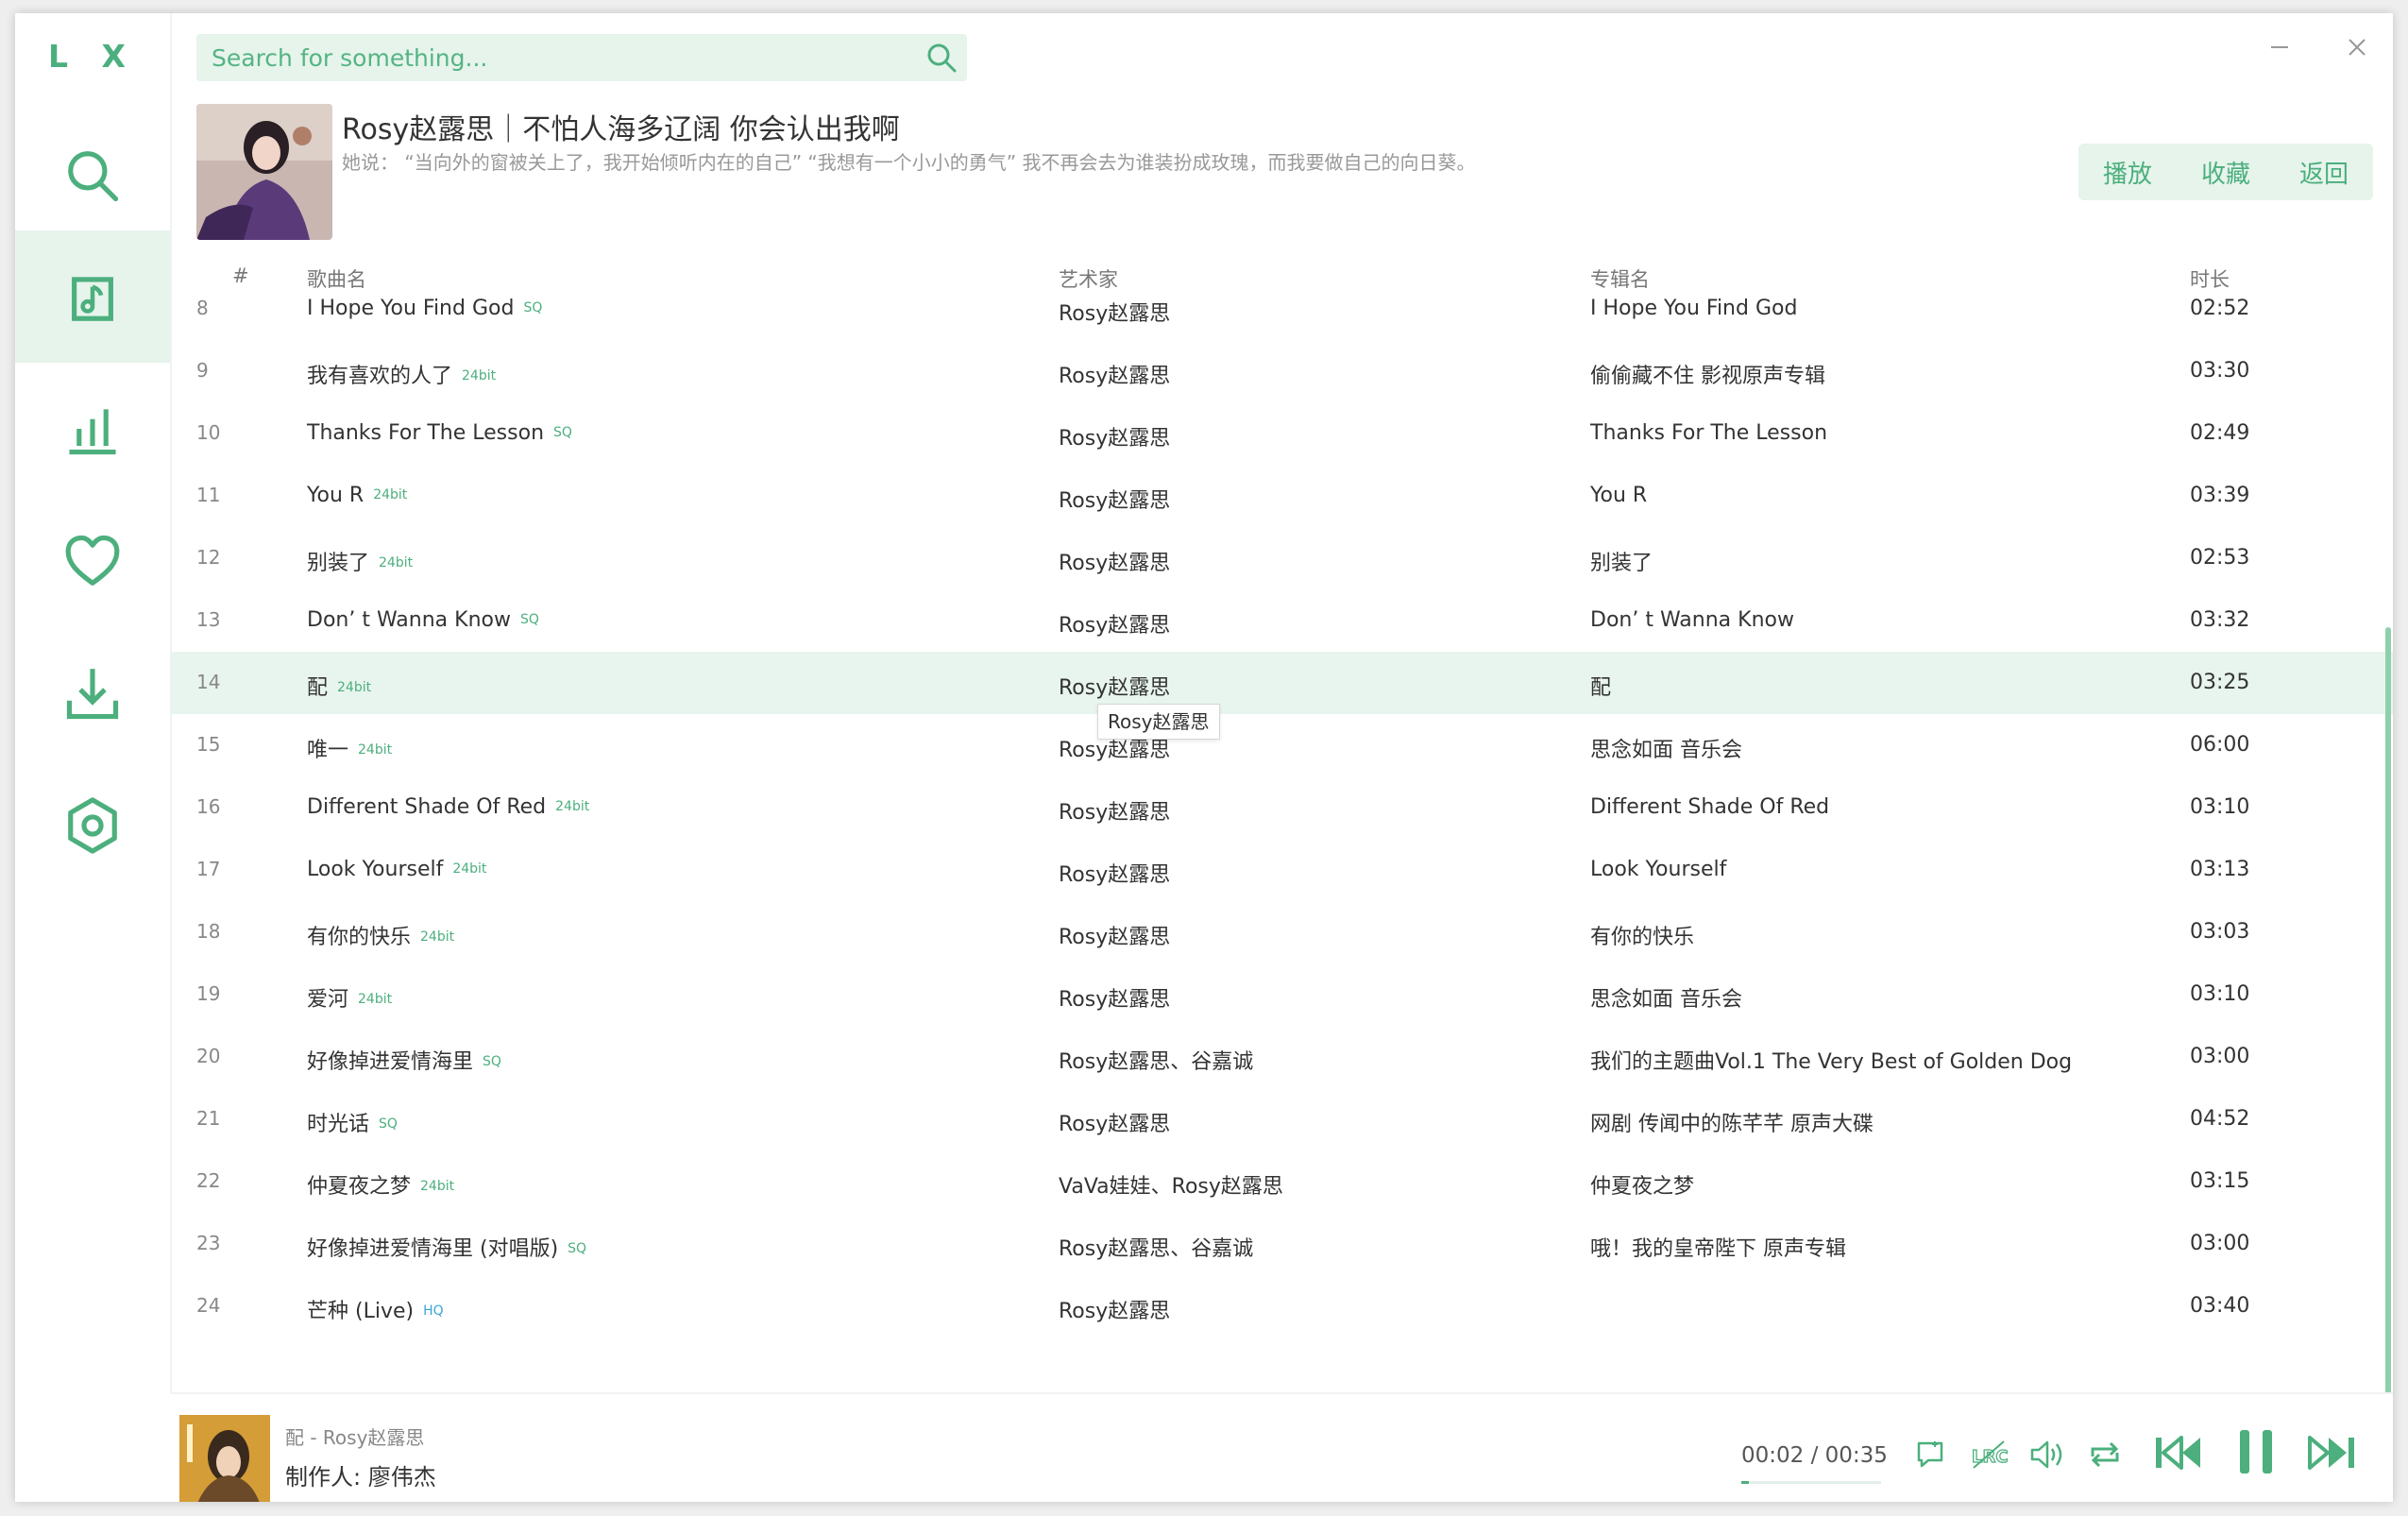  What do you see at coordinates (1281, 1306) in the screenshot?
I see `table-row: 24 芒种 (Live) HQ Rosy赵露思 03:40` at bounding box center [1281, 1306].